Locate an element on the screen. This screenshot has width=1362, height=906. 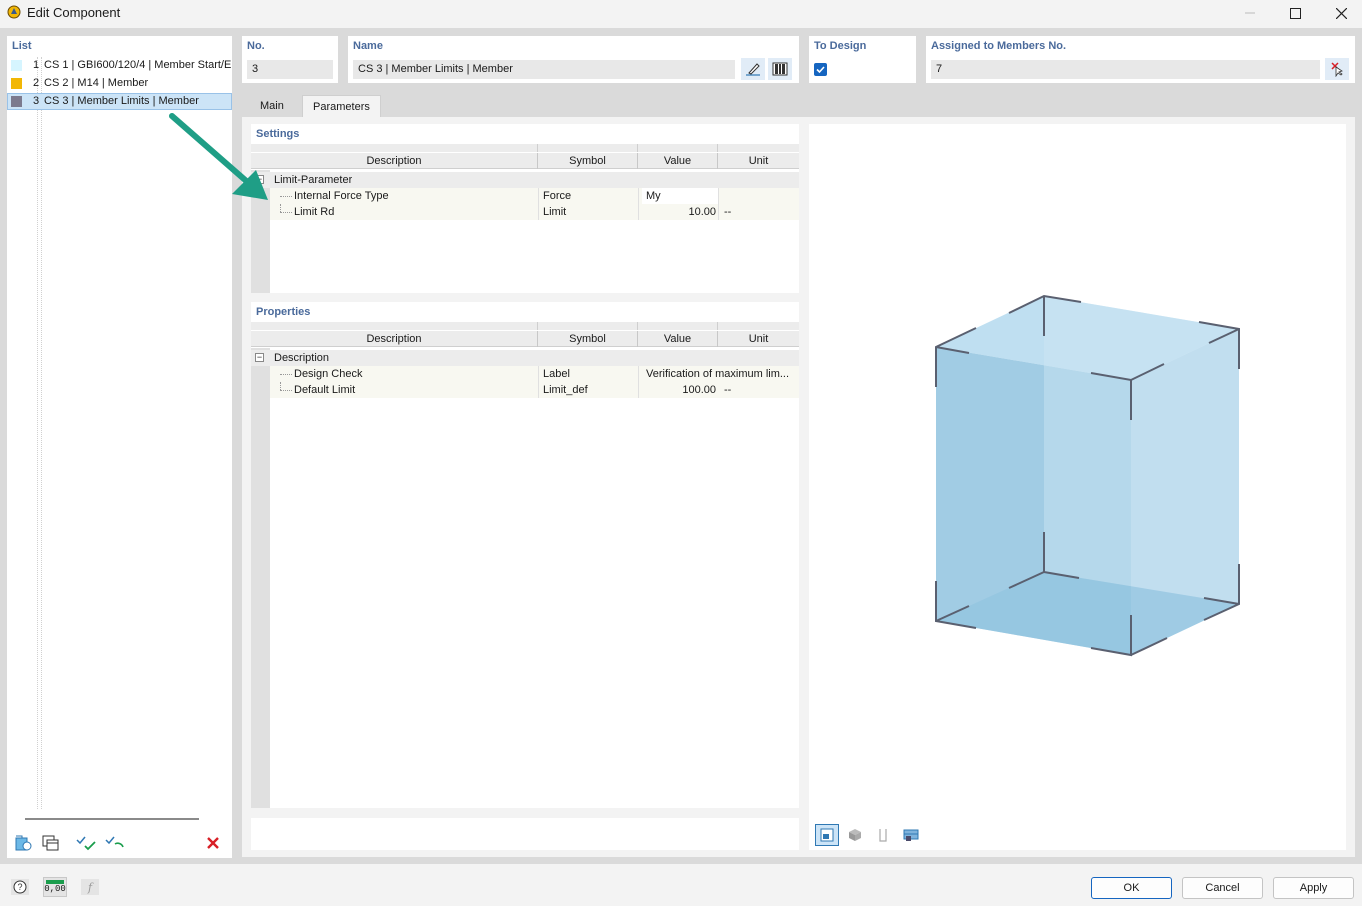
tab-parameters: Parameters is located at coordinates (341, 106).